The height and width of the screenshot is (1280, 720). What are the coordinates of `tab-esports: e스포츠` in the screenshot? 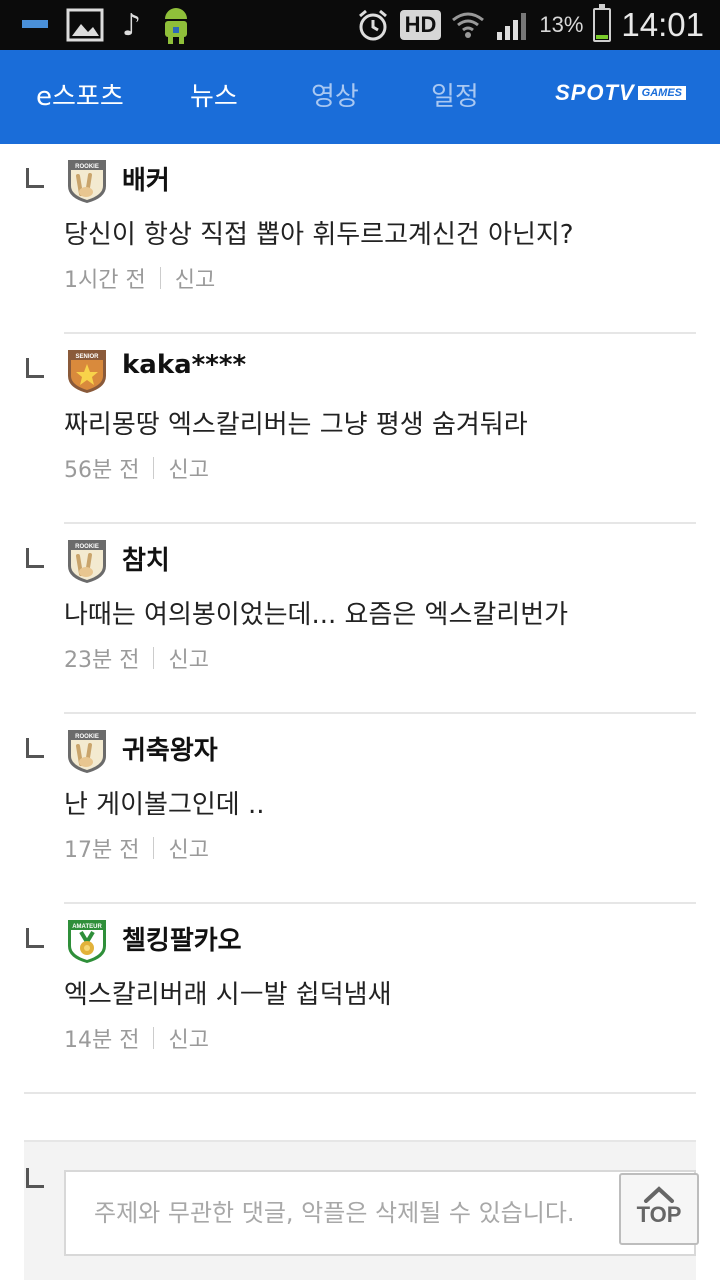 It's located at (80, 97).